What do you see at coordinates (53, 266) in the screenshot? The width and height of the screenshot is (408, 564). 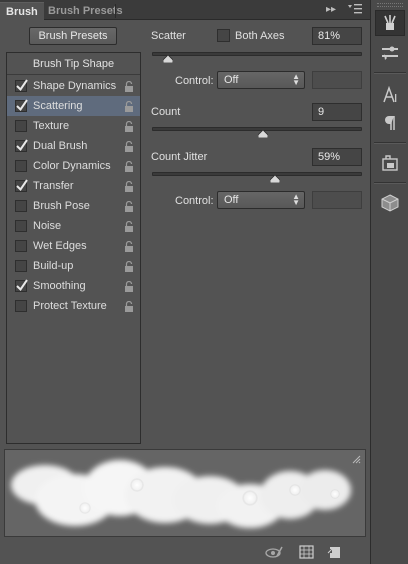 I see `option-label: Build-up` at bounding box center [53, 266].